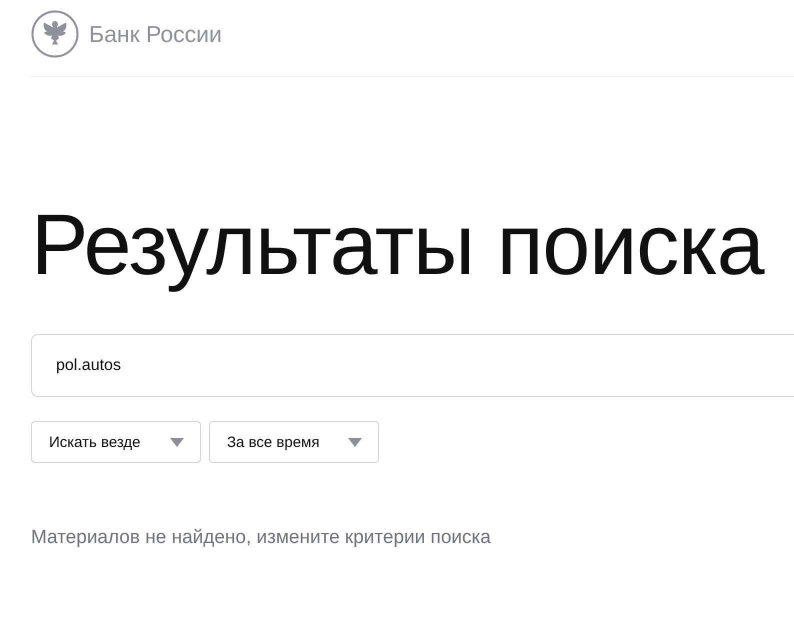 This screenshot has width=794, height=629. What do you see at coordinates (116, 442) in the screenshot?
I see `filter-dropdown: Искать везде` at bounding box center [116, 442].